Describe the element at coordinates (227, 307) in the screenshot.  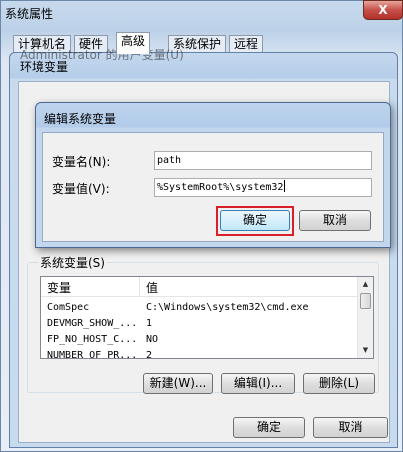
I see `row-variable-value: C:\Windows\system32\cmd.exe` at that location.